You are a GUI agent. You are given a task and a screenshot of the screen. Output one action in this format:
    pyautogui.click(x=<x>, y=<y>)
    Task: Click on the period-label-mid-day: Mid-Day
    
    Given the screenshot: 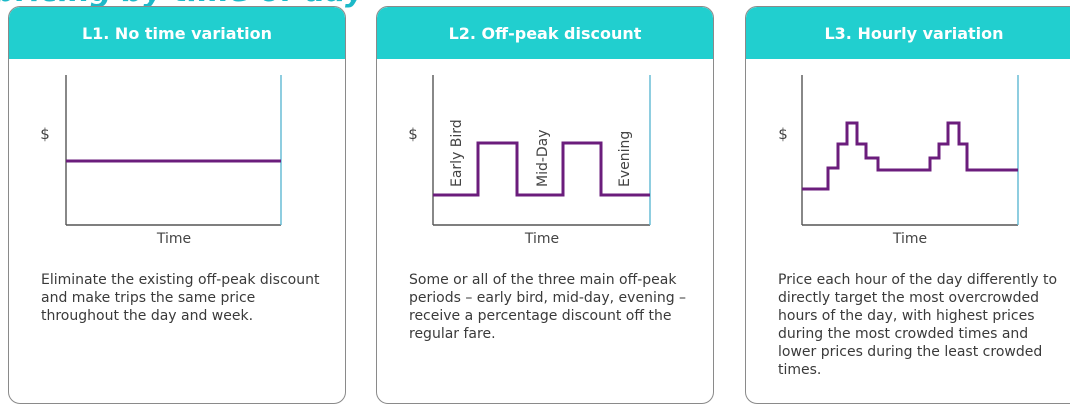 What is the action you would take?
    pyautogui.click(x=543, y=158)
    